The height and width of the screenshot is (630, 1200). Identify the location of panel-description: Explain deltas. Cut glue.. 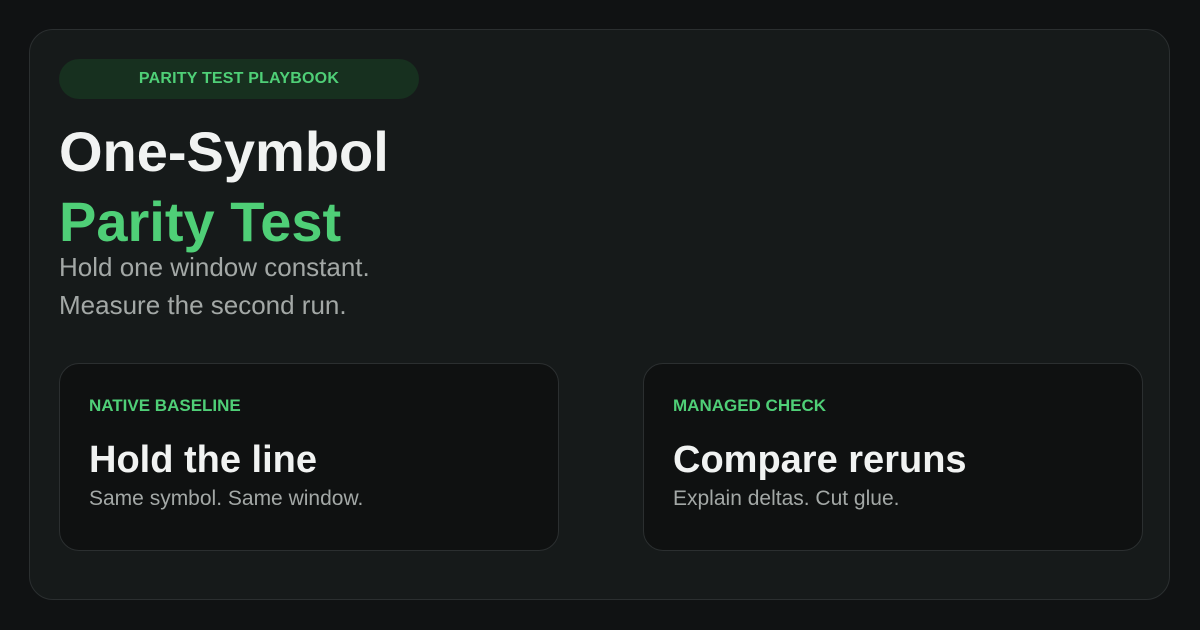
(786, 498).